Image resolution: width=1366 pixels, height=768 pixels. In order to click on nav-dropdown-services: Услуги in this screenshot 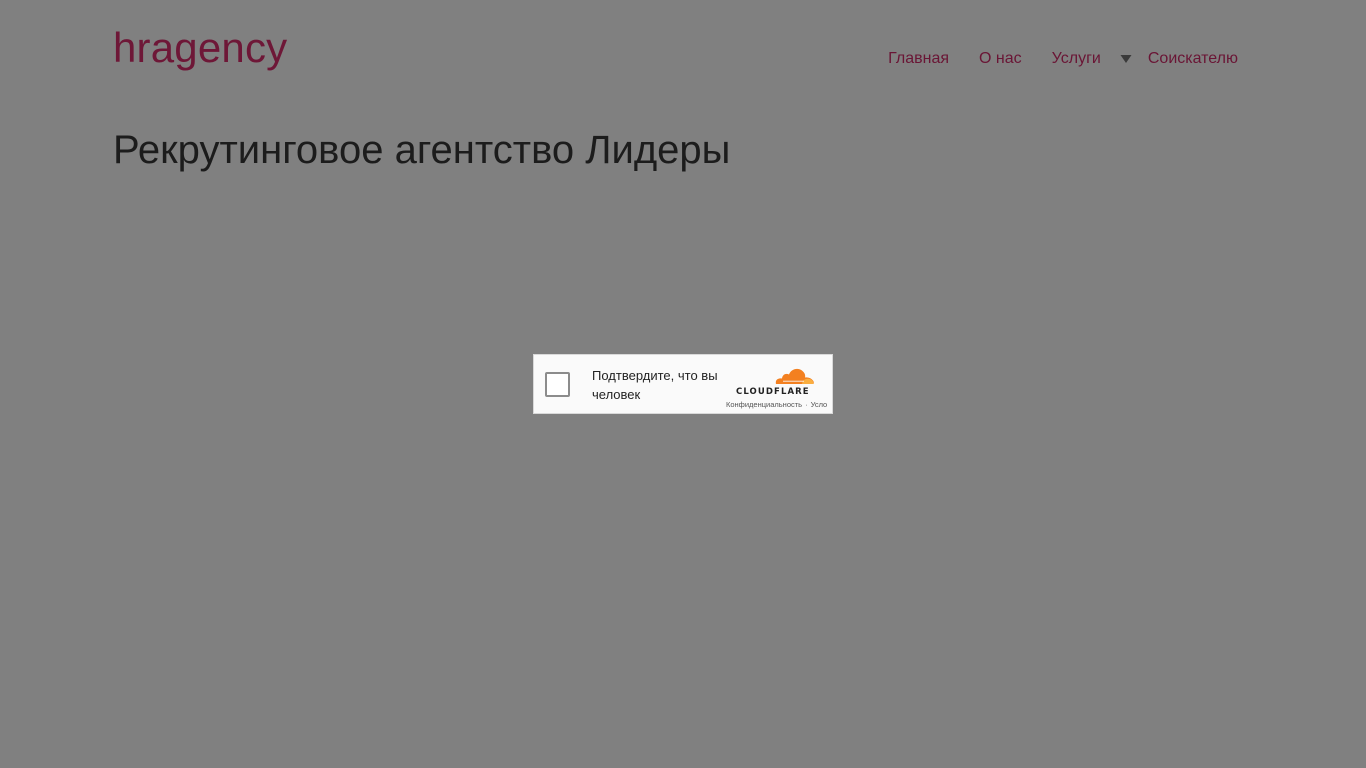, I will do `click(1092, 59)`.